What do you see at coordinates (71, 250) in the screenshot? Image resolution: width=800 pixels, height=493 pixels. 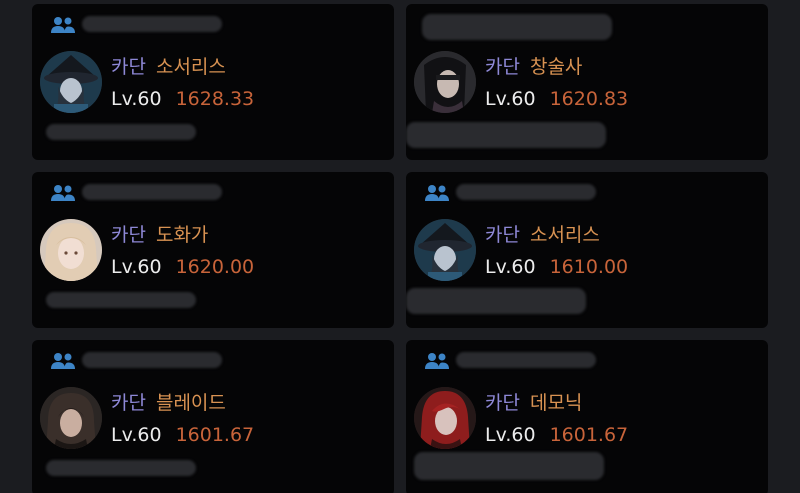 I see `artist-portrait-icon` at bounding box center [71, 250].